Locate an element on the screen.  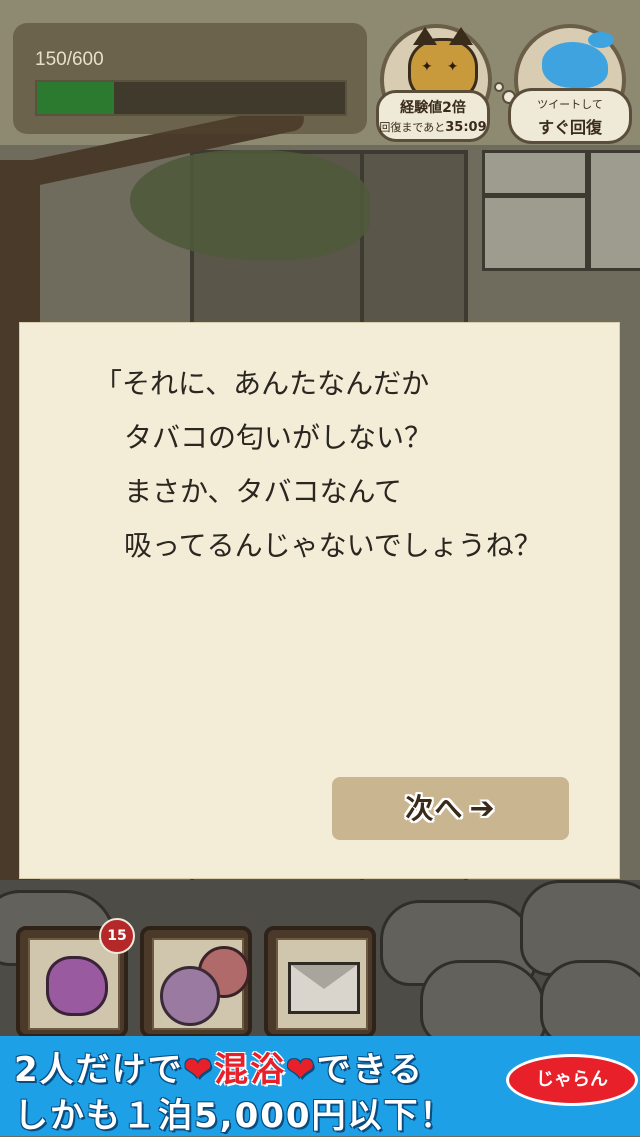
exp-boost-bubble: 経験値2倍 回復まであと35:09 is located at coordinates (433, 116).